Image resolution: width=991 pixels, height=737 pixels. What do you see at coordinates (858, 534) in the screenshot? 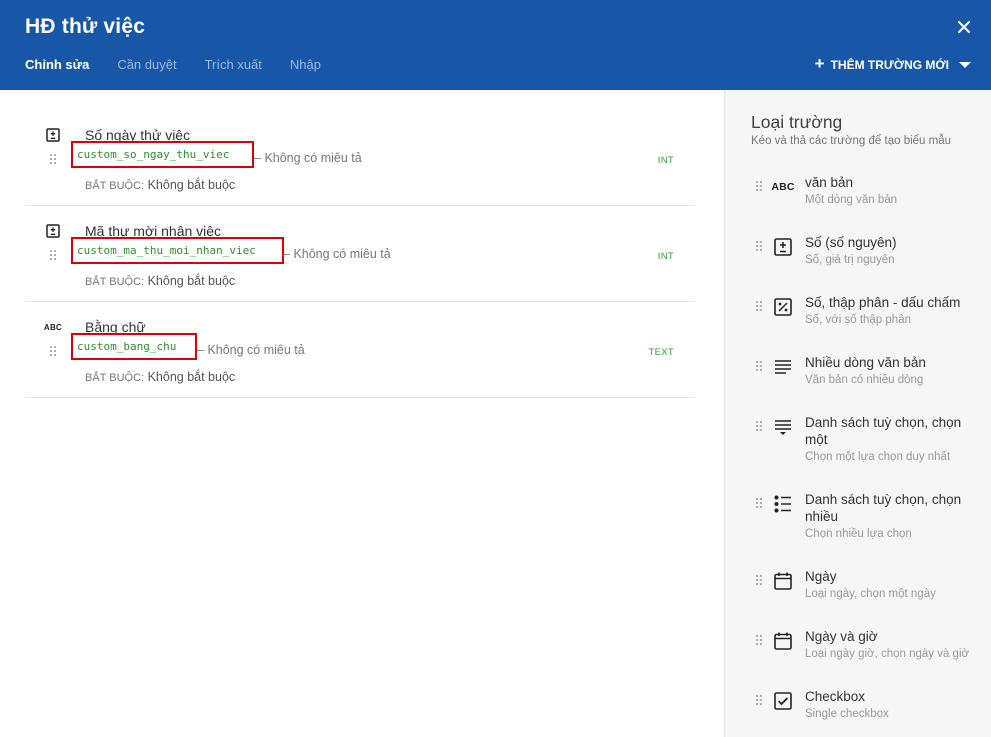
I see `field-type-desc: Chọn nhiều lựa chọn` at bounding box center [858, 534].